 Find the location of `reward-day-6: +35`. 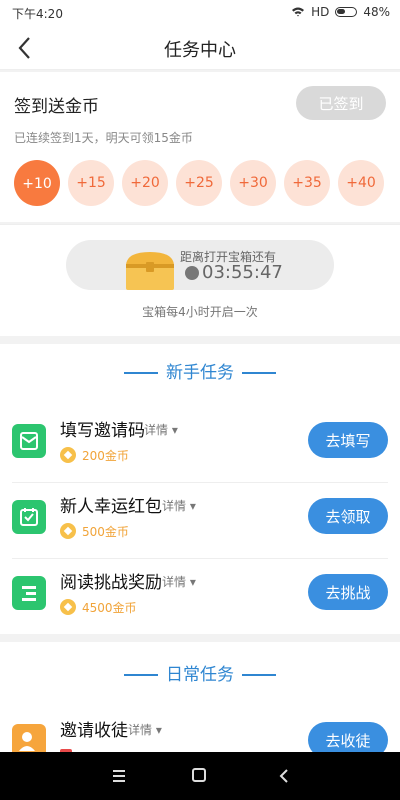

reward-day-6: +35 is located at coordinates (307, 183).